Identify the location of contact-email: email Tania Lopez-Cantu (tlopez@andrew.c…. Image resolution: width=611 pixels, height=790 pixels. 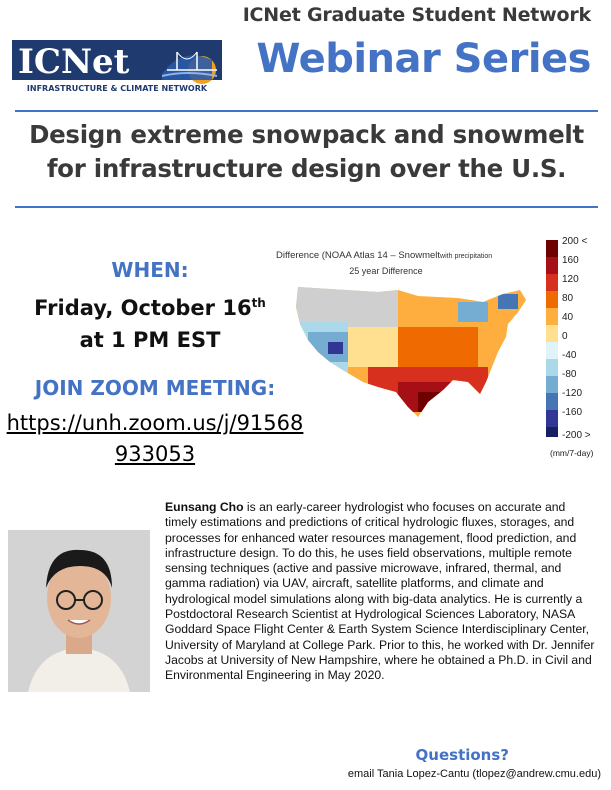
(474, 774).